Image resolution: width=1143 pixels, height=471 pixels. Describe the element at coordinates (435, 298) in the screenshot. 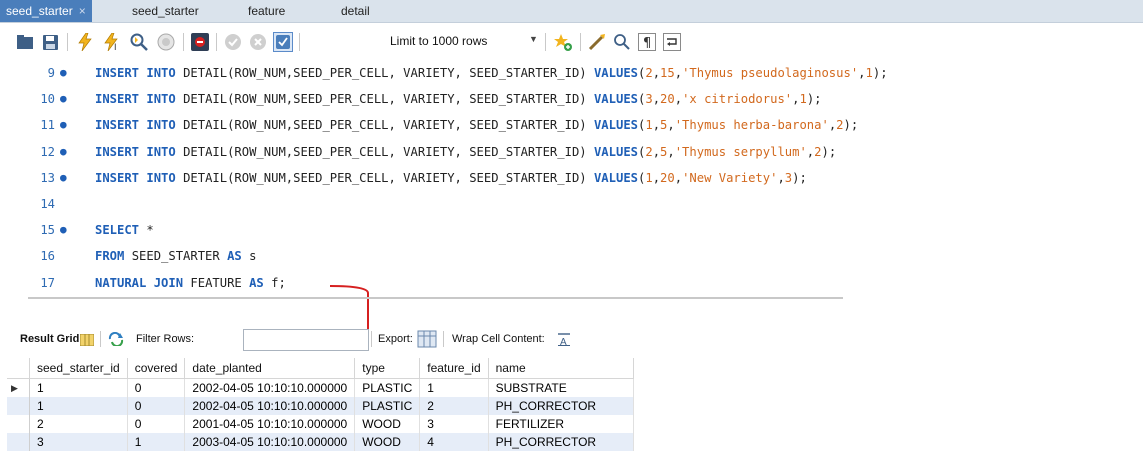

I see `panel-splitter` at that location.